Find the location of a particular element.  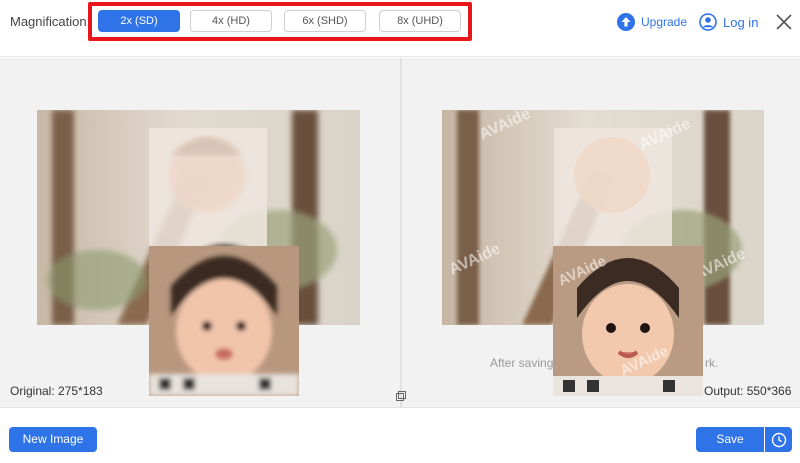

close-icon is located at coordinates (784, 22).